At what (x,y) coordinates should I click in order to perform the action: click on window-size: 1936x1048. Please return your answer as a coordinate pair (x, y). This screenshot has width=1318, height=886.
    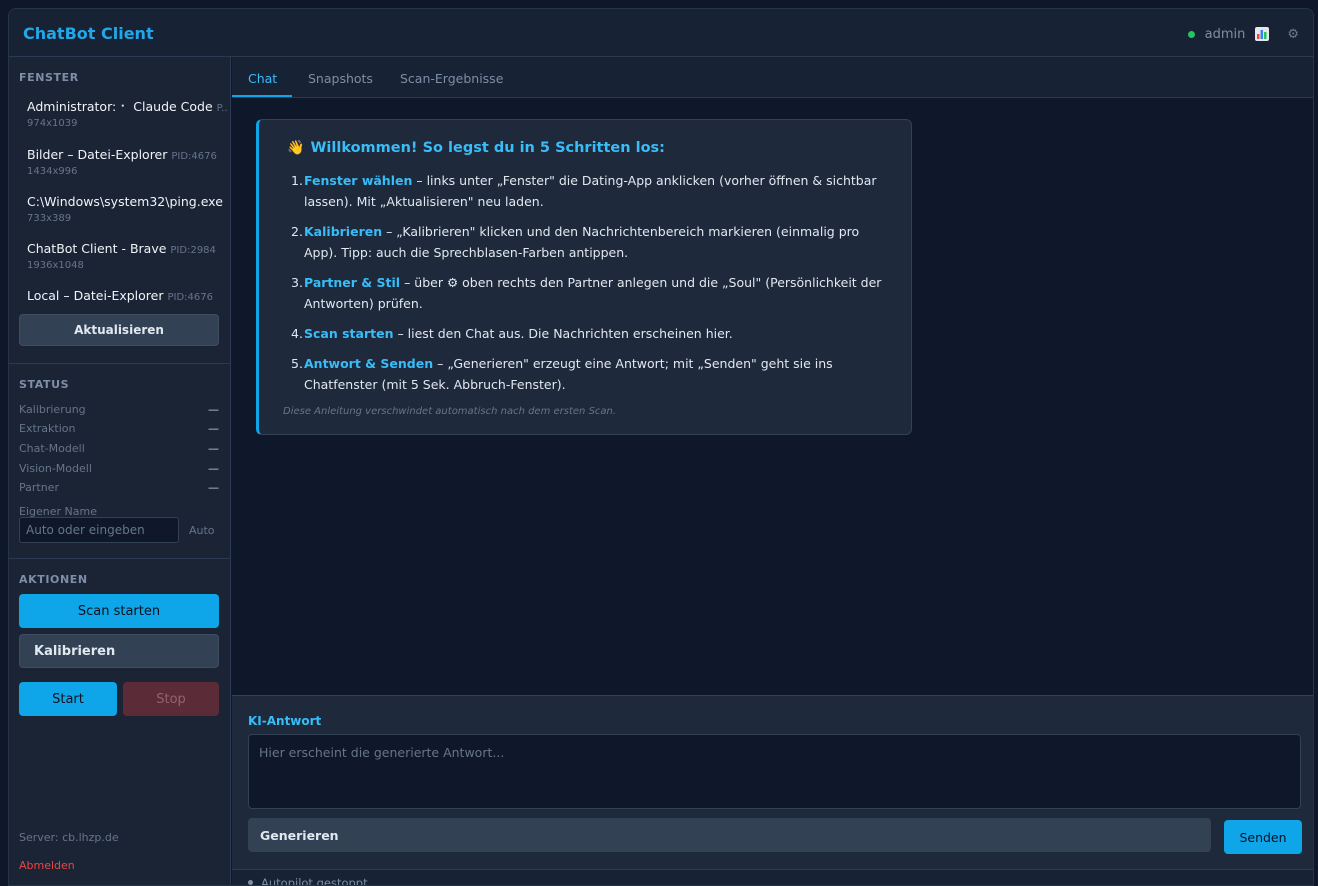
    Looking at the image, I should click on (55, 265).